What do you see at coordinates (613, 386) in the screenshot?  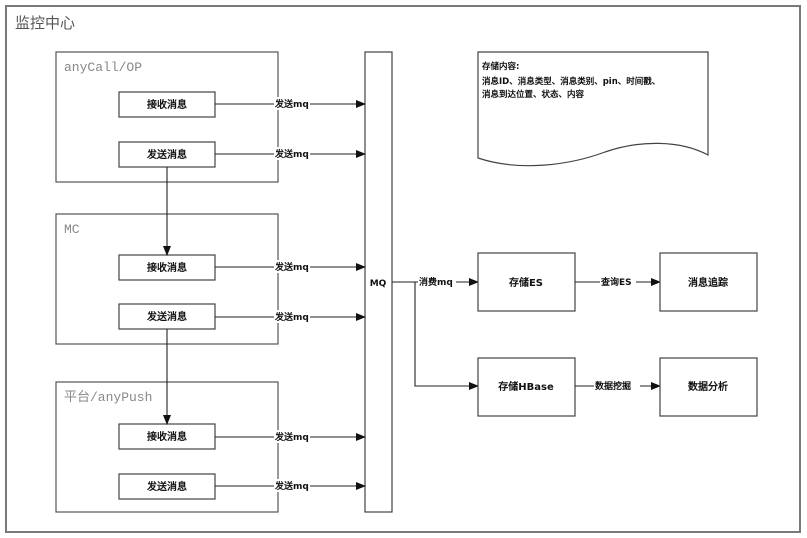 I see `data-mining-label: 数据挖掘` at bounding box center [613, 386].